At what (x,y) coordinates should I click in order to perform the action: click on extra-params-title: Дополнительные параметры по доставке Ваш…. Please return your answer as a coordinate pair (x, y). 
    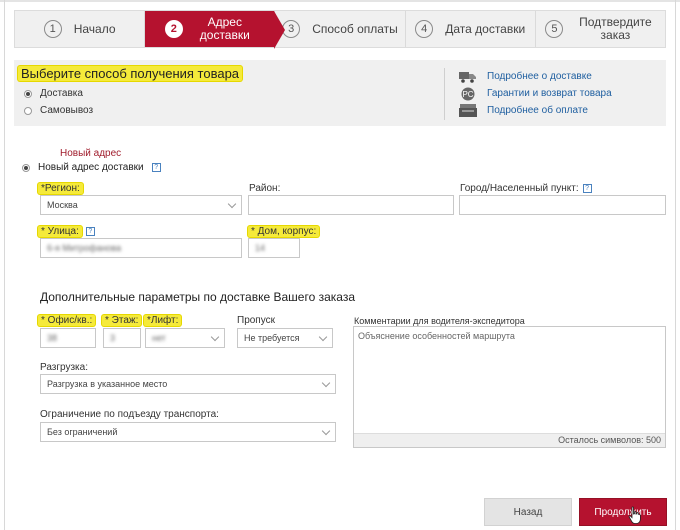
    Looking at the image, I should click on (197, 297).